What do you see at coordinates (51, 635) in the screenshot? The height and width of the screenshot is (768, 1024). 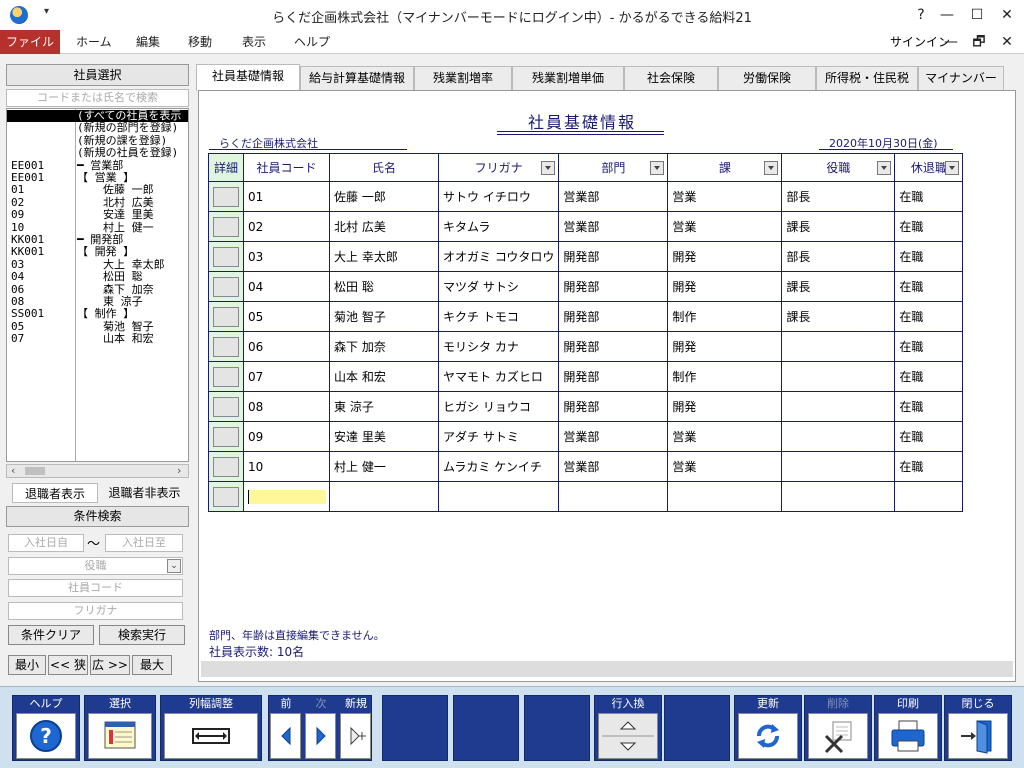 I see `clear-conditions-button: 条件クリア` at bounding box center [51, 635].